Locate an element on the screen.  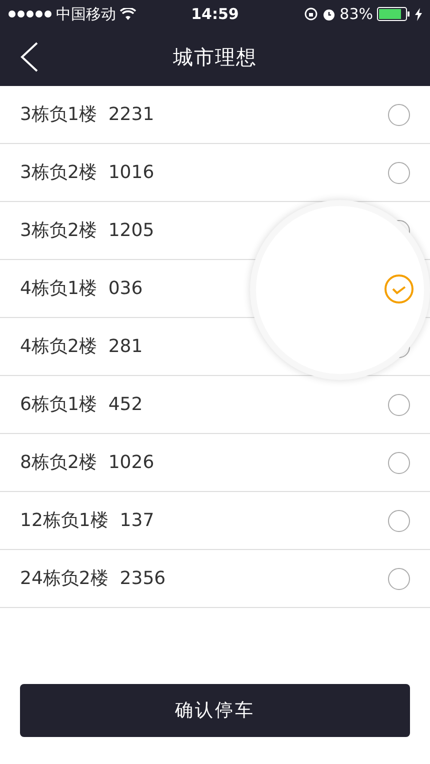
carrier-name: 中国移动 is located at coordinates (86, 14).